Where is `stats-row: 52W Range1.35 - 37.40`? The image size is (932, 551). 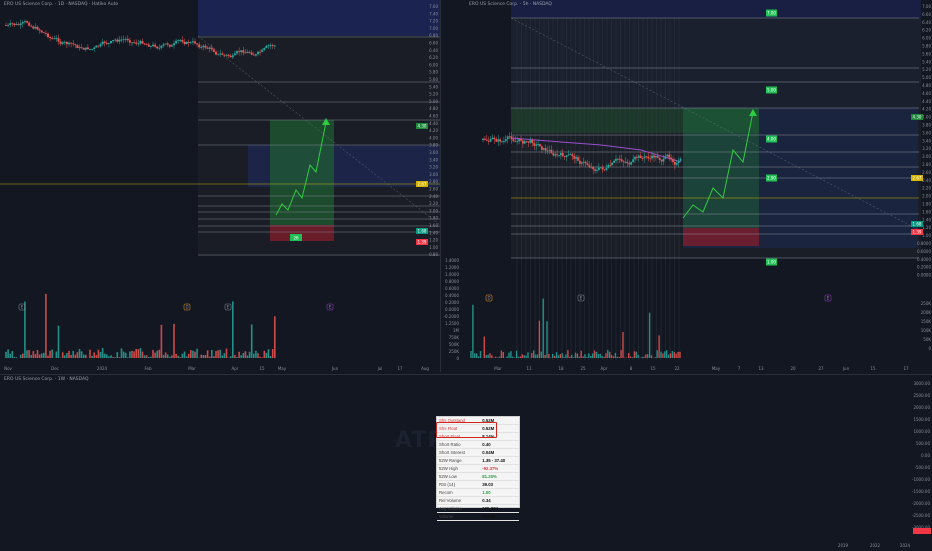
stats-row: 52W Range1.35 - 37.40 is located at coordinates (478, 461).